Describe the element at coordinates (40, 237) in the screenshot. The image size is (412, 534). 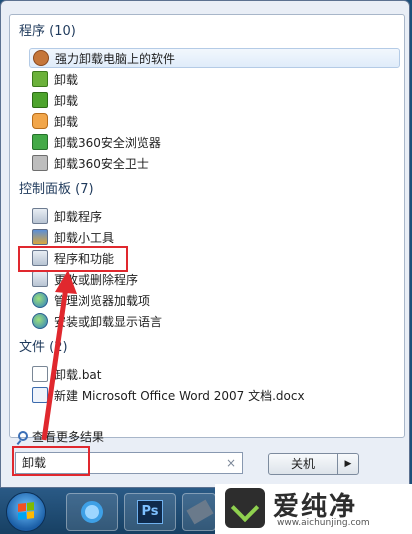
I see `gadget-icon` at that location.